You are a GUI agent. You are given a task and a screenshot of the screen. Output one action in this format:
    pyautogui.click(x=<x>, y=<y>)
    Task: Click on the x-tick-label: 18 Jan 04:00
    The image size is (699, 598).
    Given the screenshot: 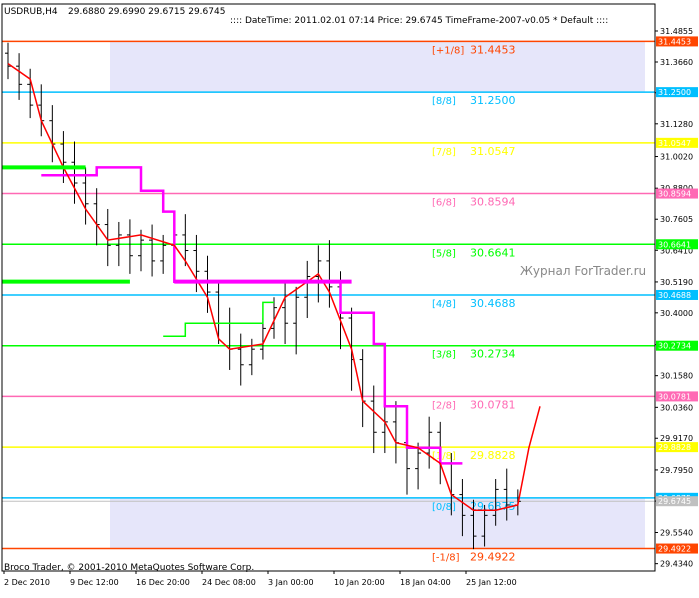 What is the action you would take?
    pyautogui.click(x=425, y=582)
    